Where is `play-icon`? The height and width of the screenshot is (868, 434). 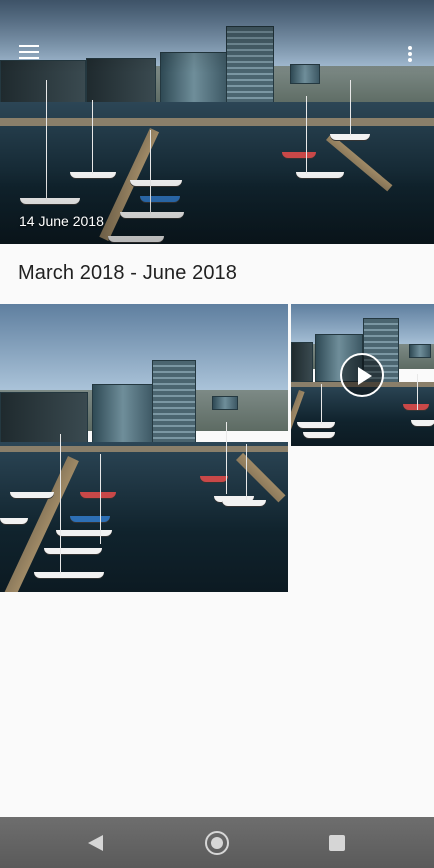 play-icon is located at coordinates (362, 375).